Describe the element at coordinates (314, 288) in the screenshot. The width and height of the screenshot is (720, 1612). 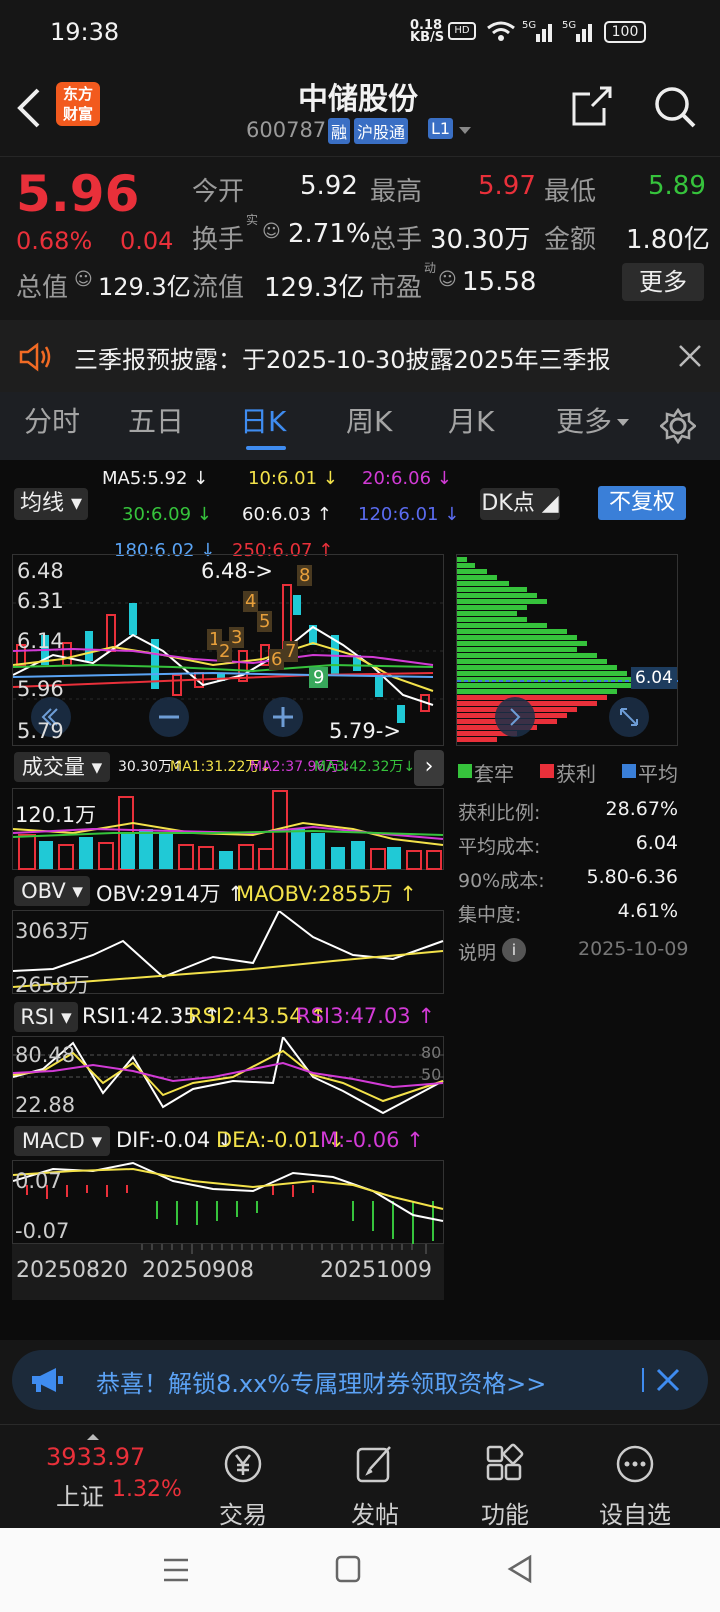
I see `float-value: 129.3亿` at that location.